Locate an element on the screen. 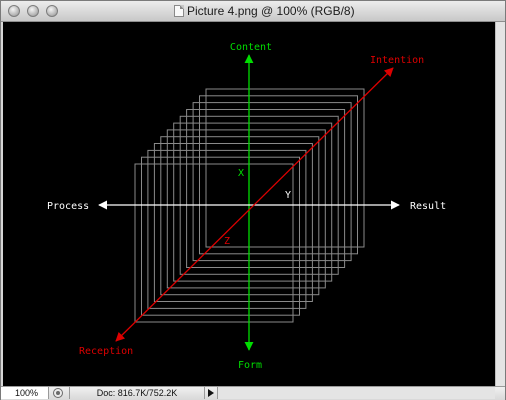  close-button-icon is located at coordinates (14, 11).